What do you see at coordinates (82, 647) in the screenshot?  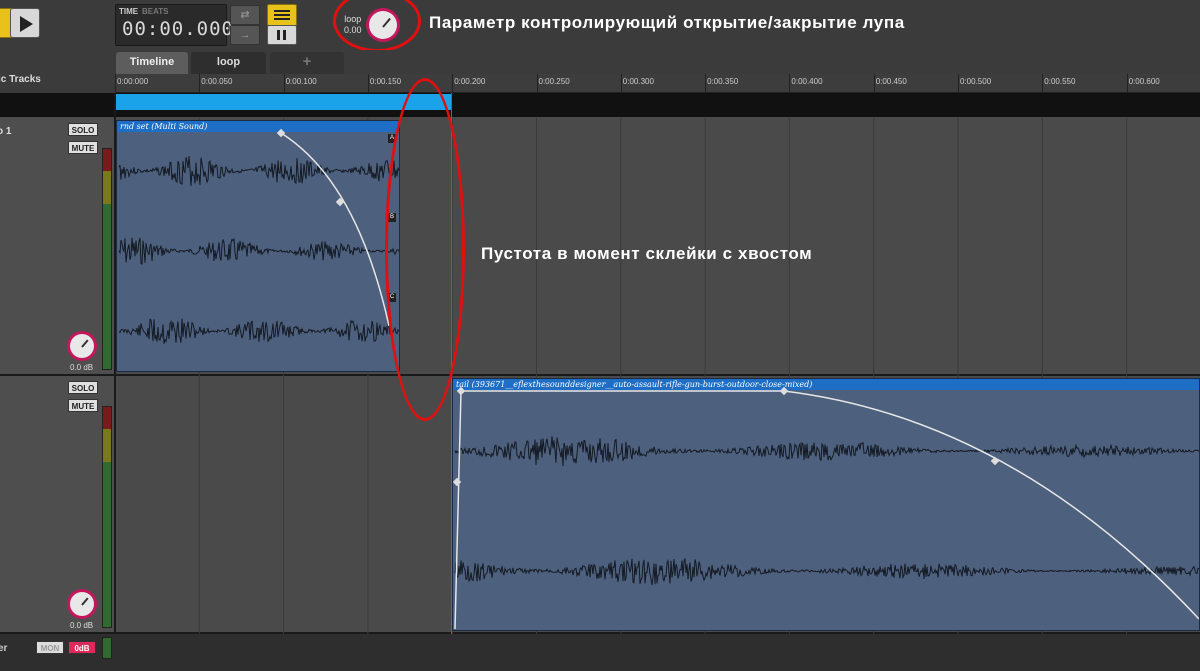 I see `zero-db-button: 0dB` at bounding box center [82, 647].